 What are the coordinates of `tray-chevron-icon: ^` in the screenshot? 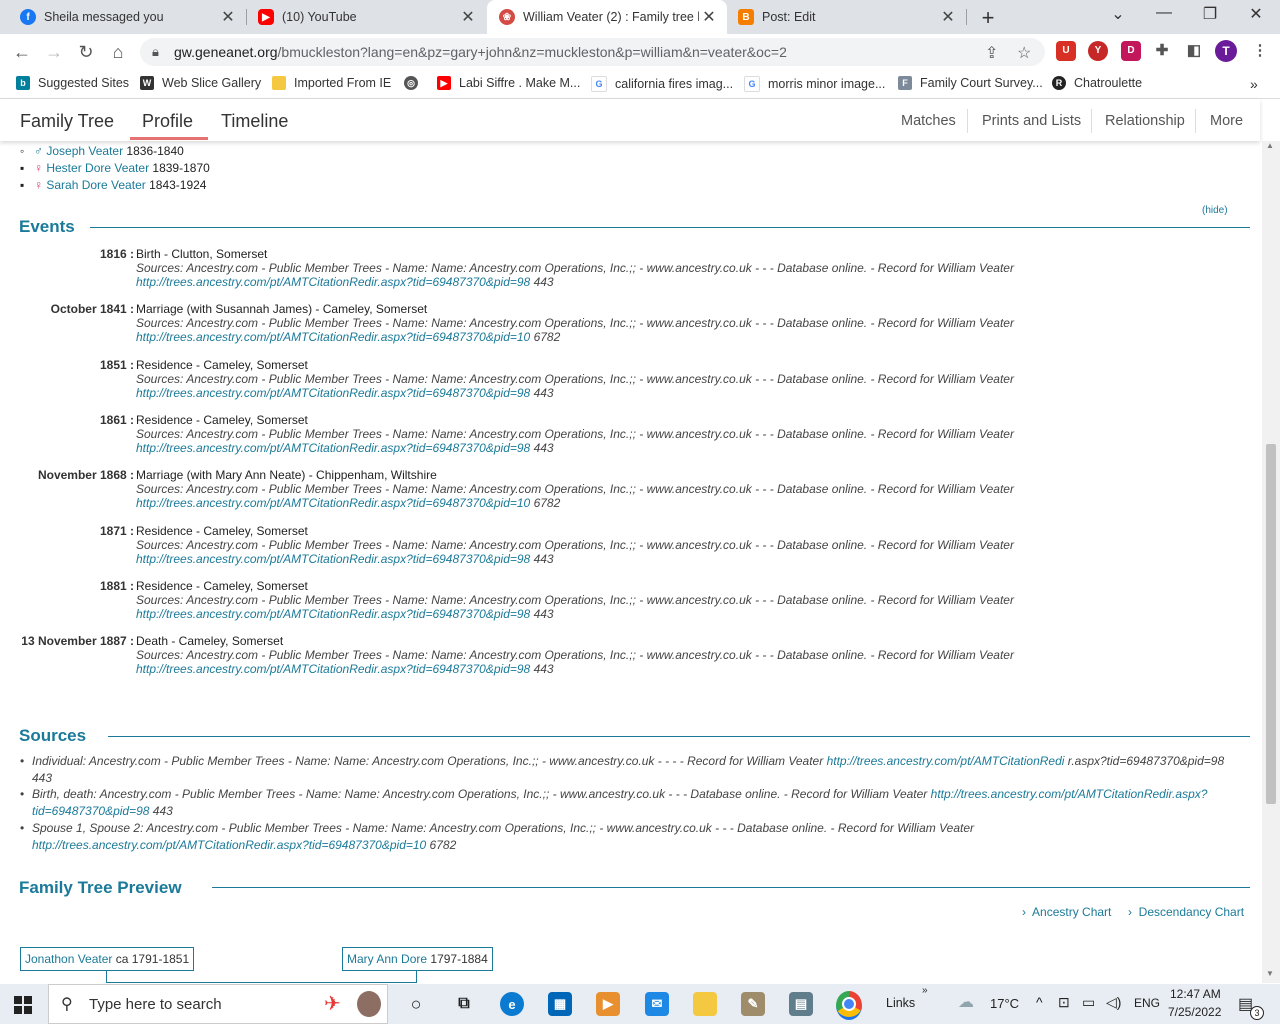 It's located at (1039, 1002).